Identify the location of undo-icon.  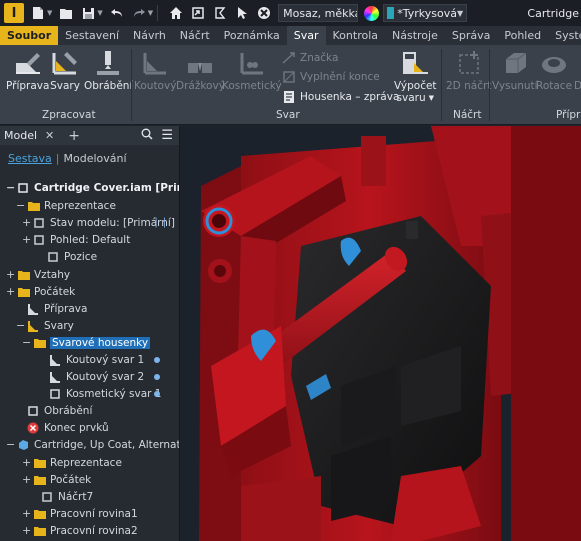
(117, 13).